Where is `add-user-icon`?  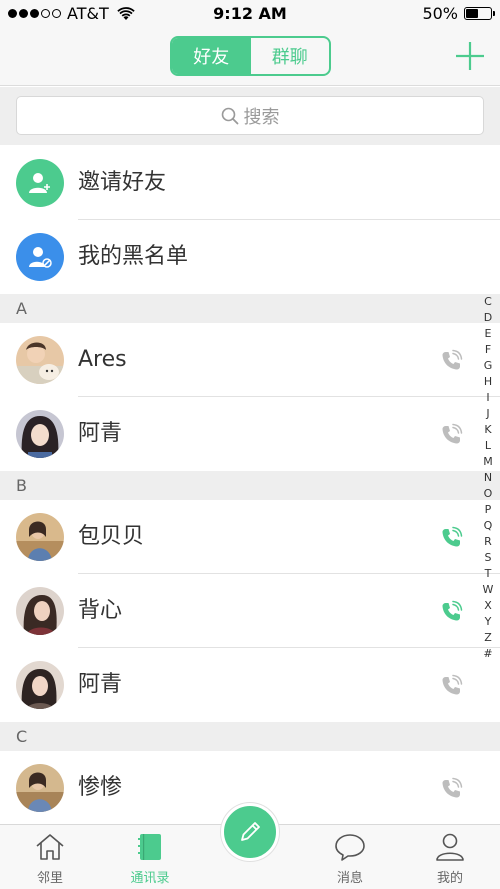 add-user-icon is located at coordinates (40, 183).